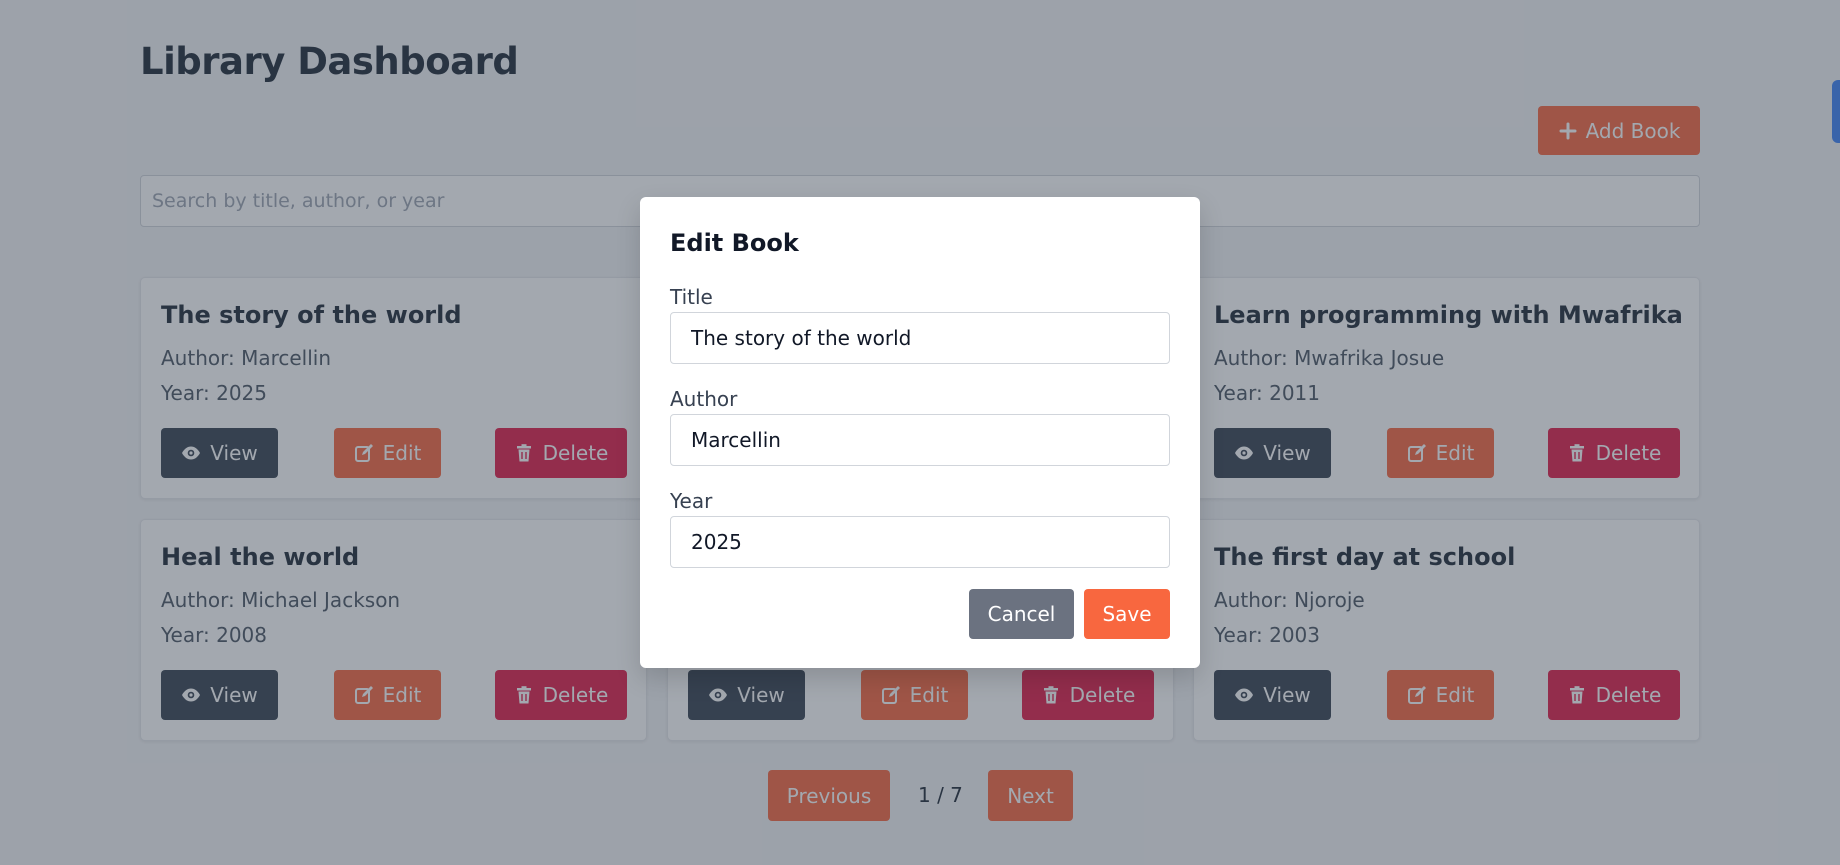  I want to click on title-input, so click(920, 338).